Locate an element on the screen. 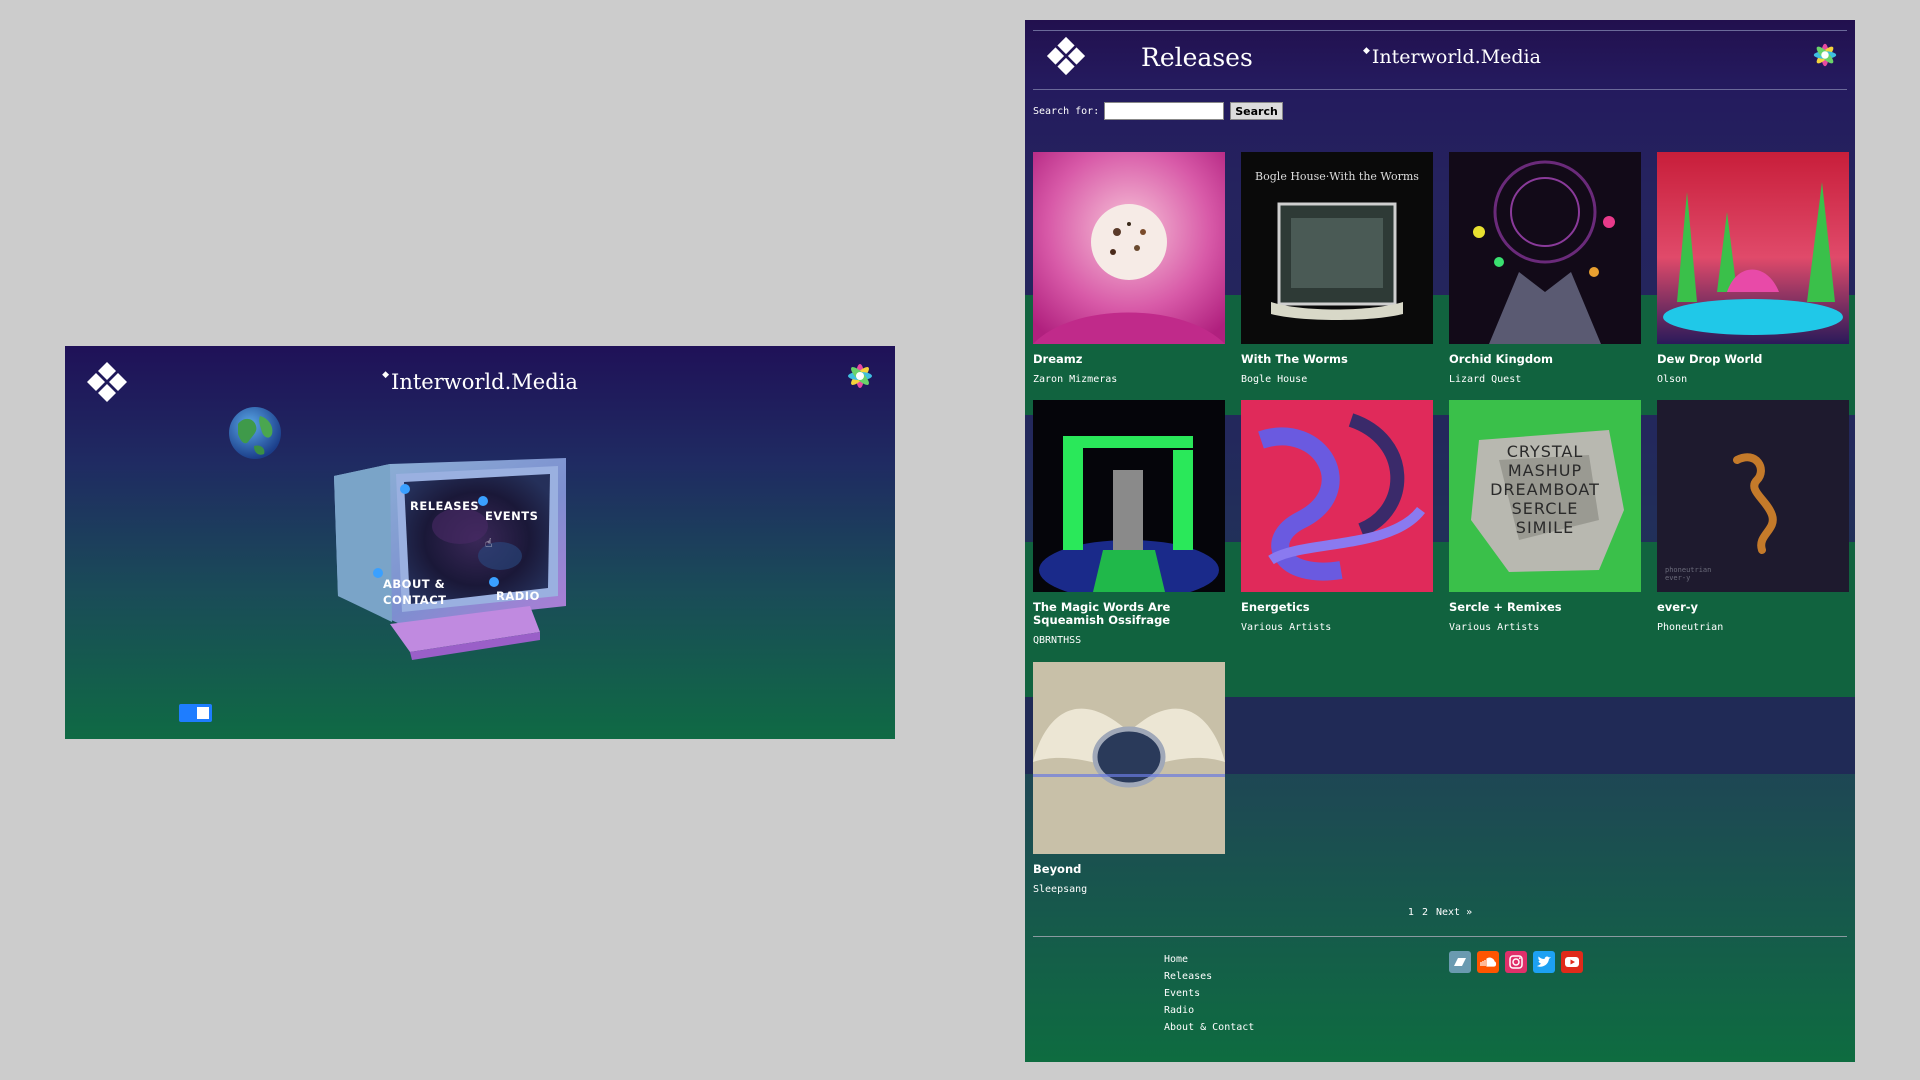  footer-link-home: Home is located at coordinates (1209, 959).